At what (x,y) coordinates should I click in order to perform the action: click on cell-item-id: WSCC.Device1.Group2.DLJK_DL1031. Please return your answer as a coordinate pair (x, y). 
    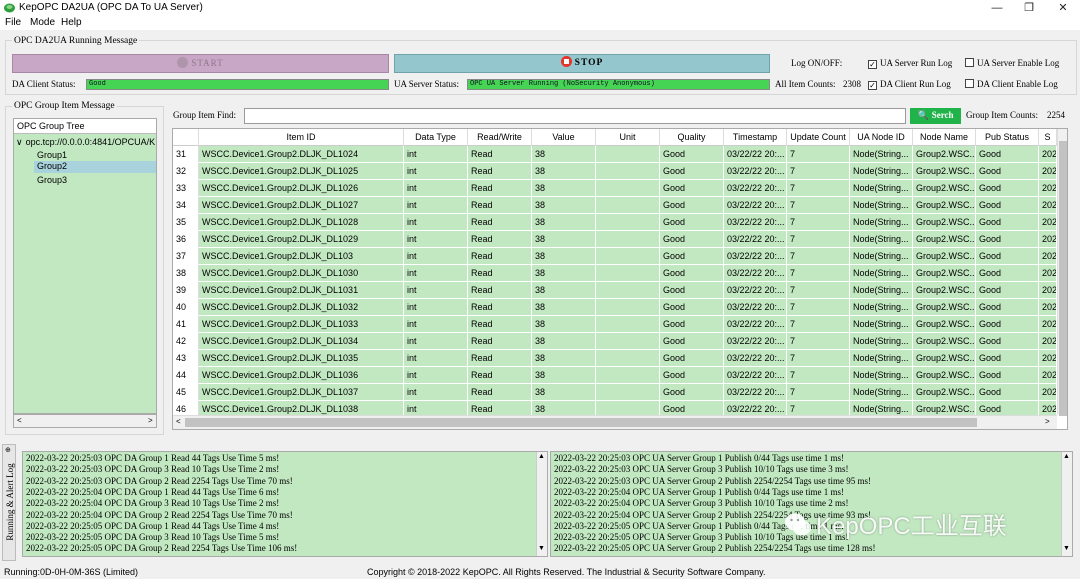
    Looking at the image, I should click on (301, 290).